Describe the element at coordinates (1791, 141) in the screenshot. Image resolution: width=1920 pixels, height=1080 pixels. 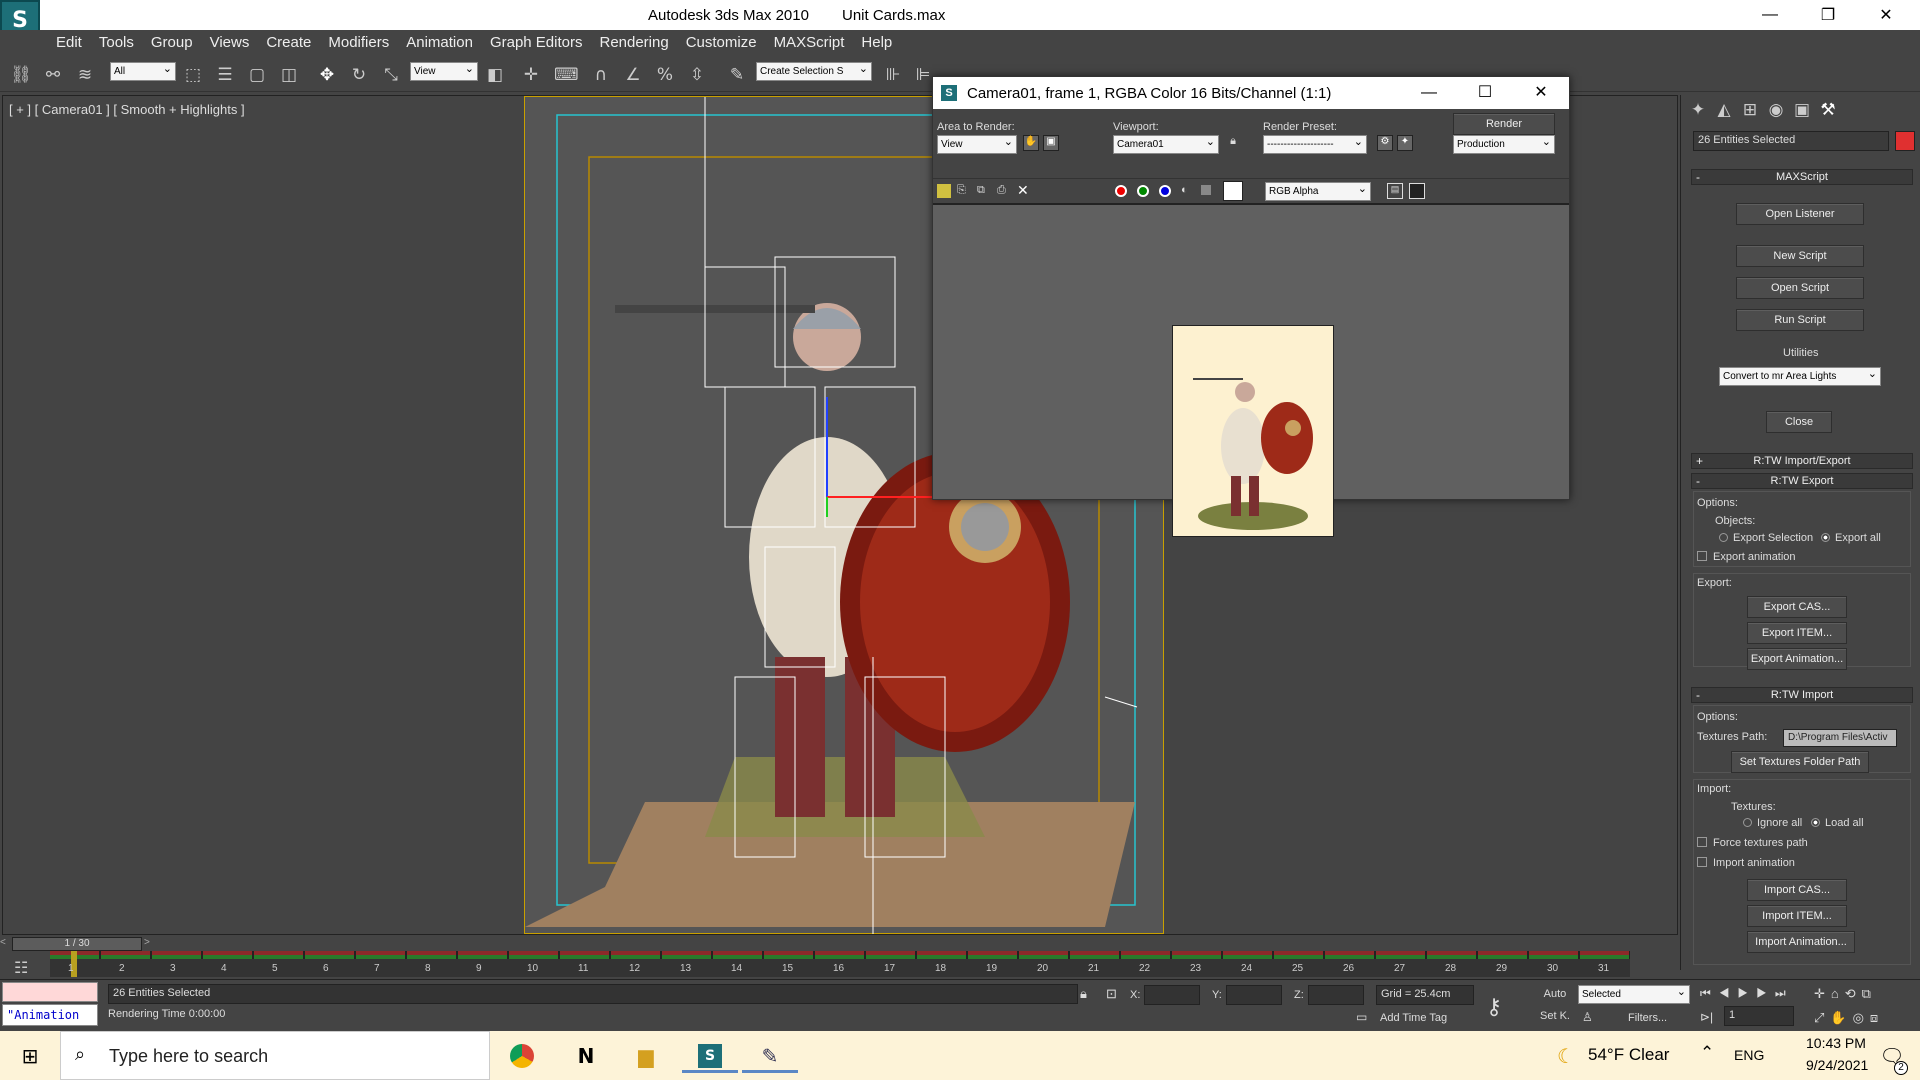
I see `selection-name-field: 26 Entities Selected` at that location.